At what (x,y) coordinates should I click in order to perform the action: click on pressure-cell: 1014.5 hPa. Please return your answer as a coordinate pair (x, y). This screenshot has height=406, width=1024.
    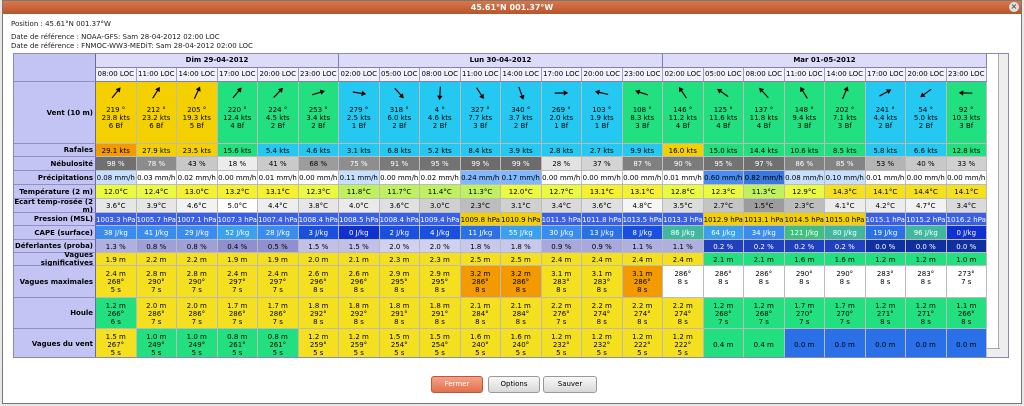
    Looking at the image, I should click on (804, 219).